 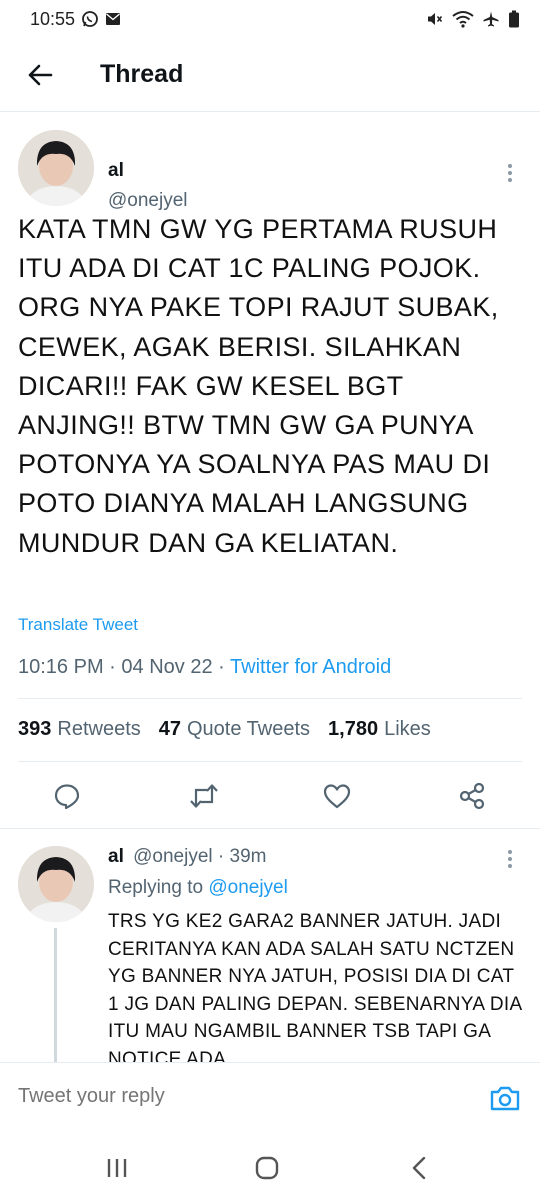 I want to click on status-time: 10:55, so click(x=53, y=18).